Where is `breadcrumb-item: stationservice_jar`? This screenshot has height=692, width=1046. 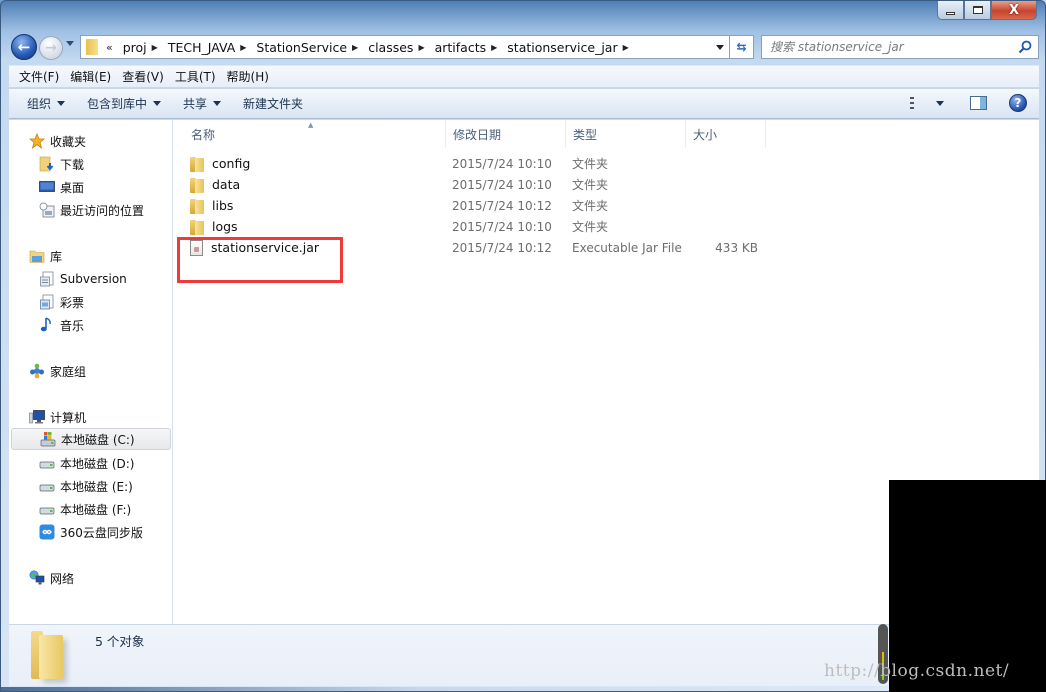 breadcrumb-item: stationservice_jar is located at coordinates (559, 47).